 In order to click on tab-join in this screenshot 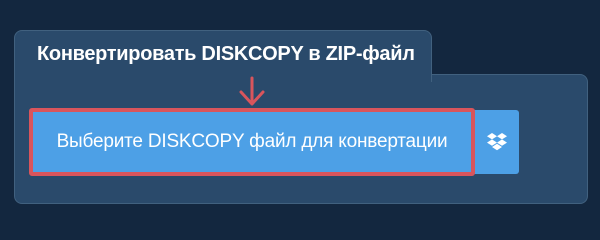, I will do `click(223, 75)`.